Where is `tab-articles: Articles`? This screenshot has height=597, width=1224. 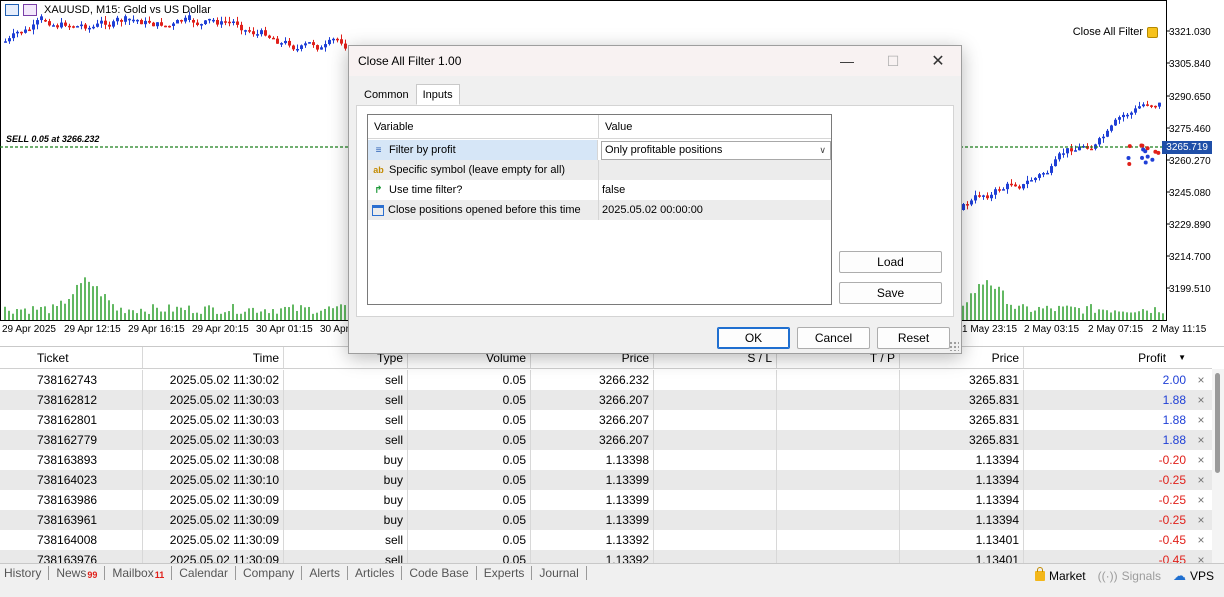 tab-articles: Articles is located at coordinates (375, 573).